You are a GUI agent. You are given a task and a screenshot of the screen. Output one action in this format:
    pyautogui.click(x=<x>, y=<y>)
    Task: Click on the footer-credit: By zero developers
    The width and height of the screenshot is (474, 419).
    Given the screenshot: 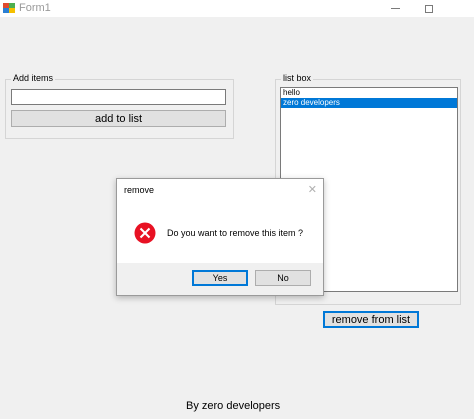 What is the action you would take?
    pyautogui.click(x=233, y=406)
    